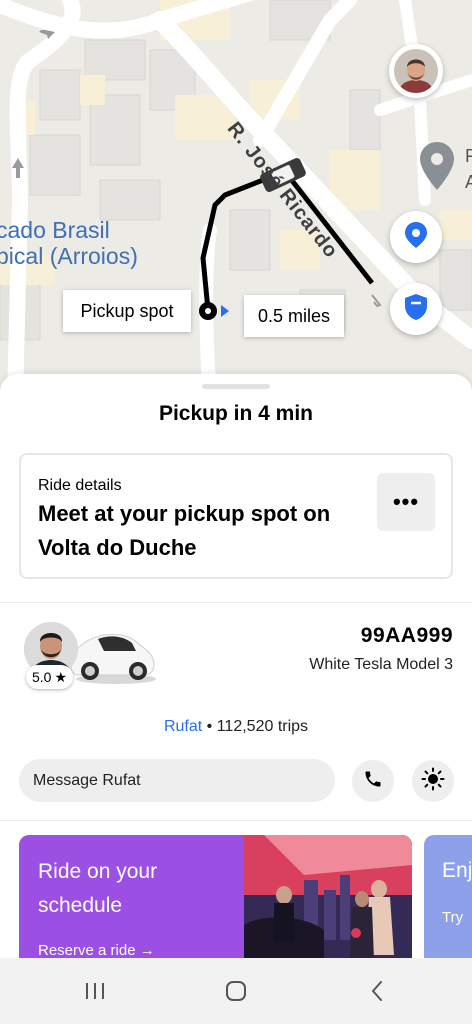  I want to click on map-edge-letter-2: A, so click(468, 182).